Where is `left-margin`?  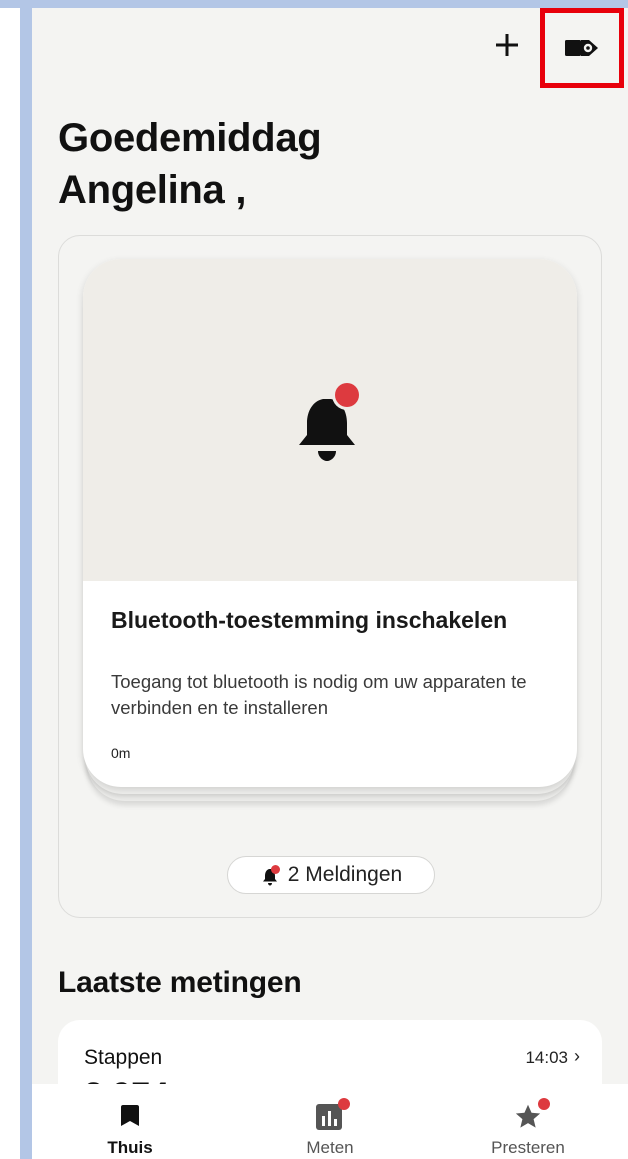
left-margin is located at coordinates (11, 579).